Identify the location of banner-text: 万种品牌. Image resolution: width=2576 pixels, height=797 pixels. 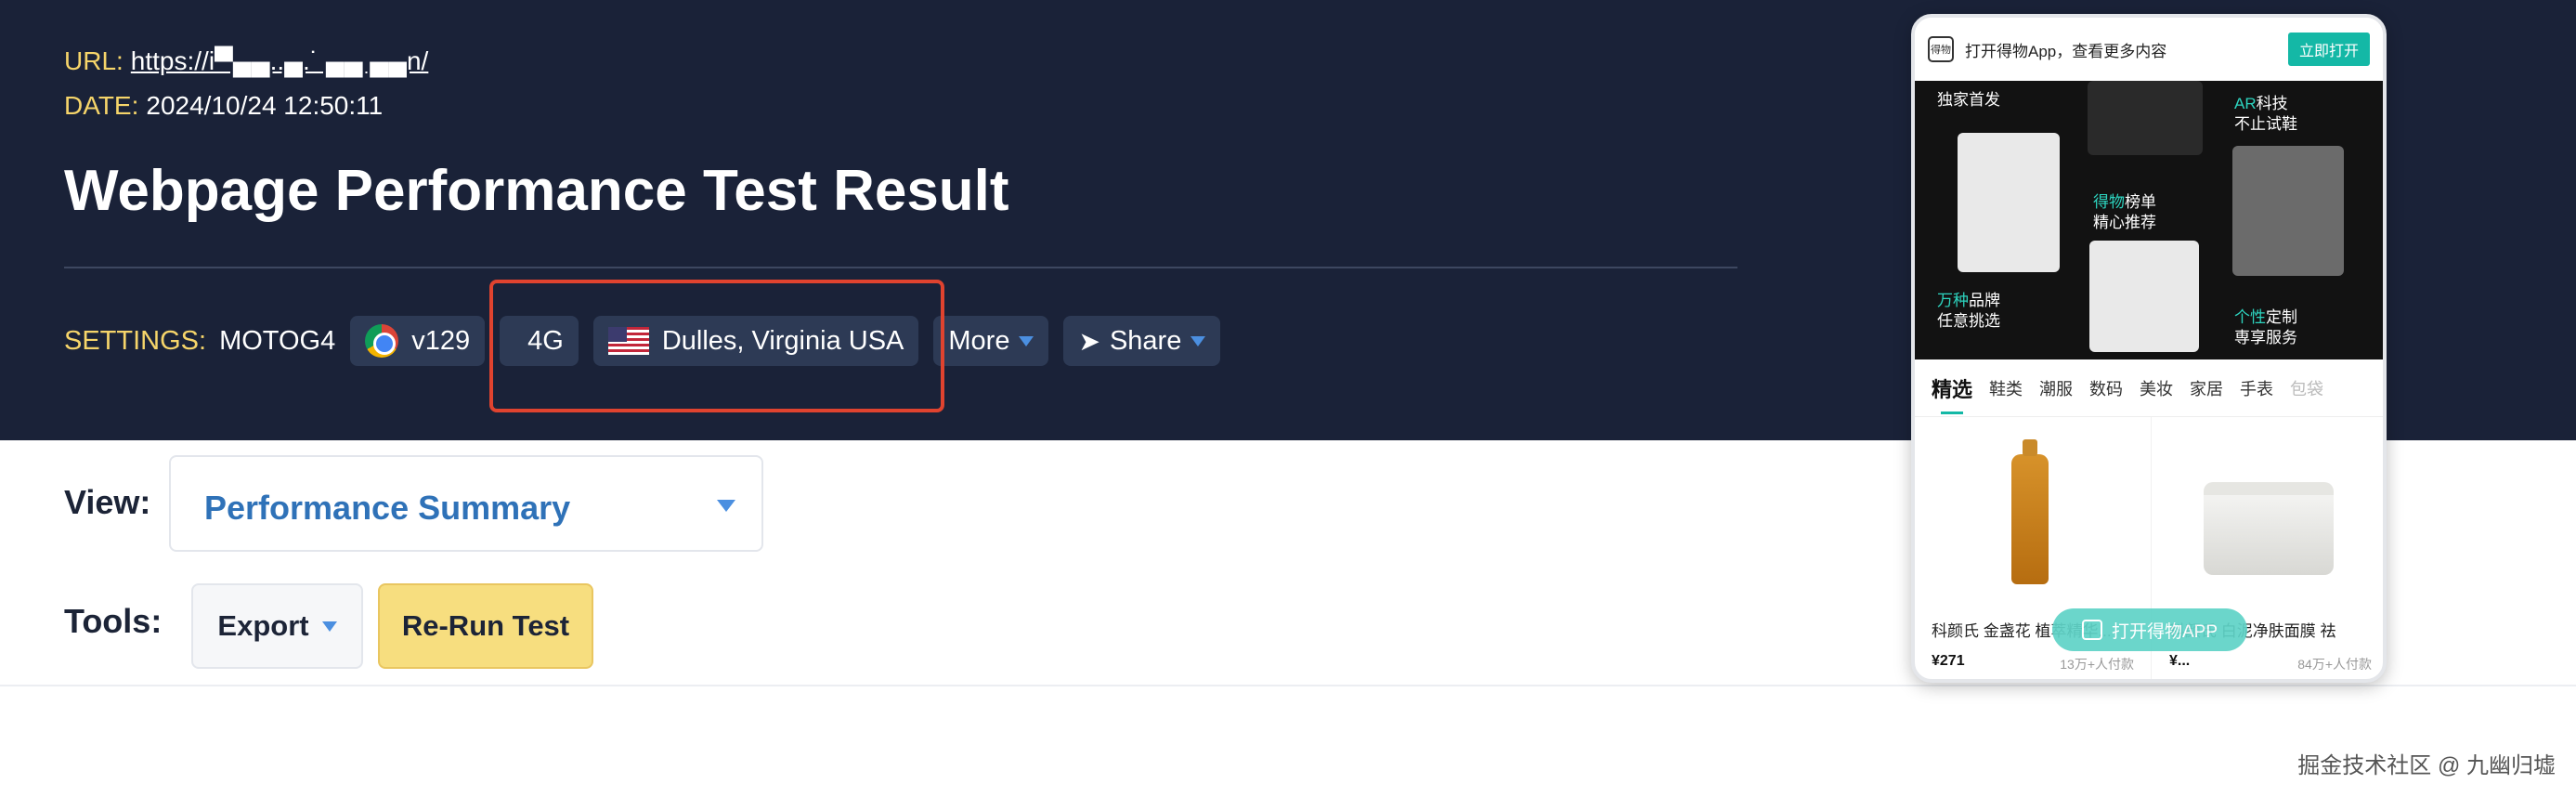
(1969, 300).